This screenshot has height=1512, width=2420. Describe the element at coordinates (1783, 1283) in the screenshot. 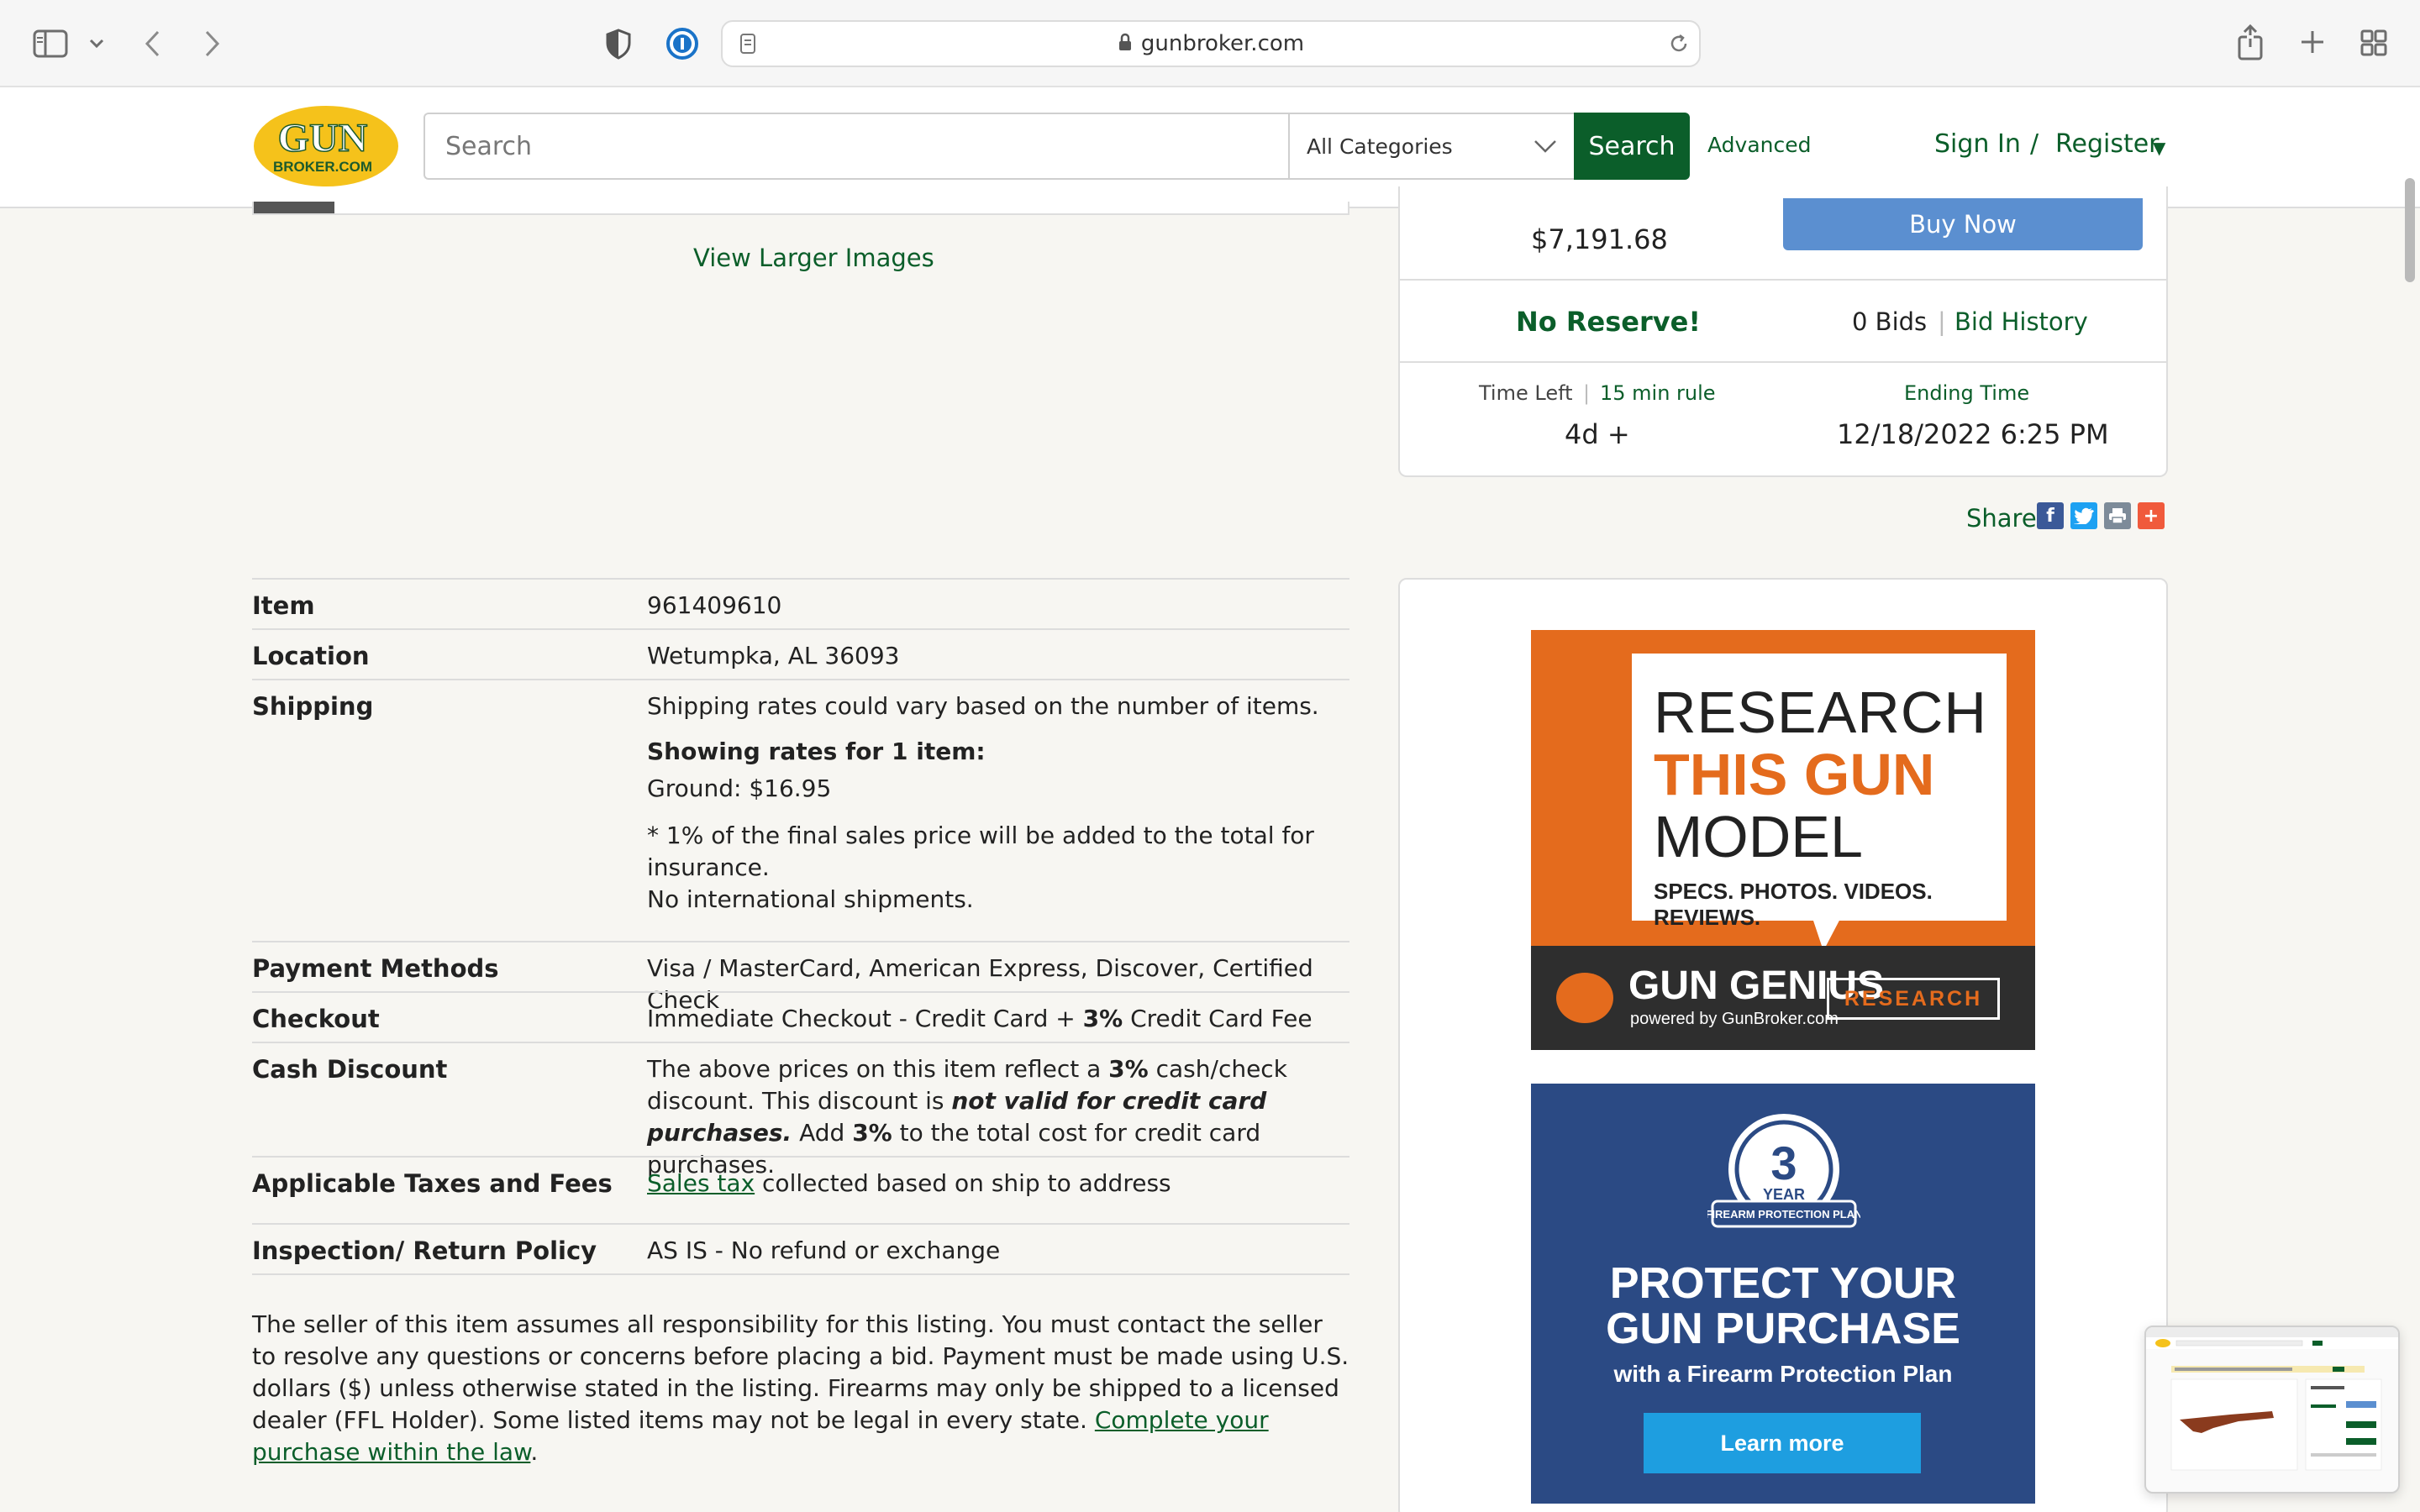

I see `ad-headline: PROTECT YOUR` at that location.